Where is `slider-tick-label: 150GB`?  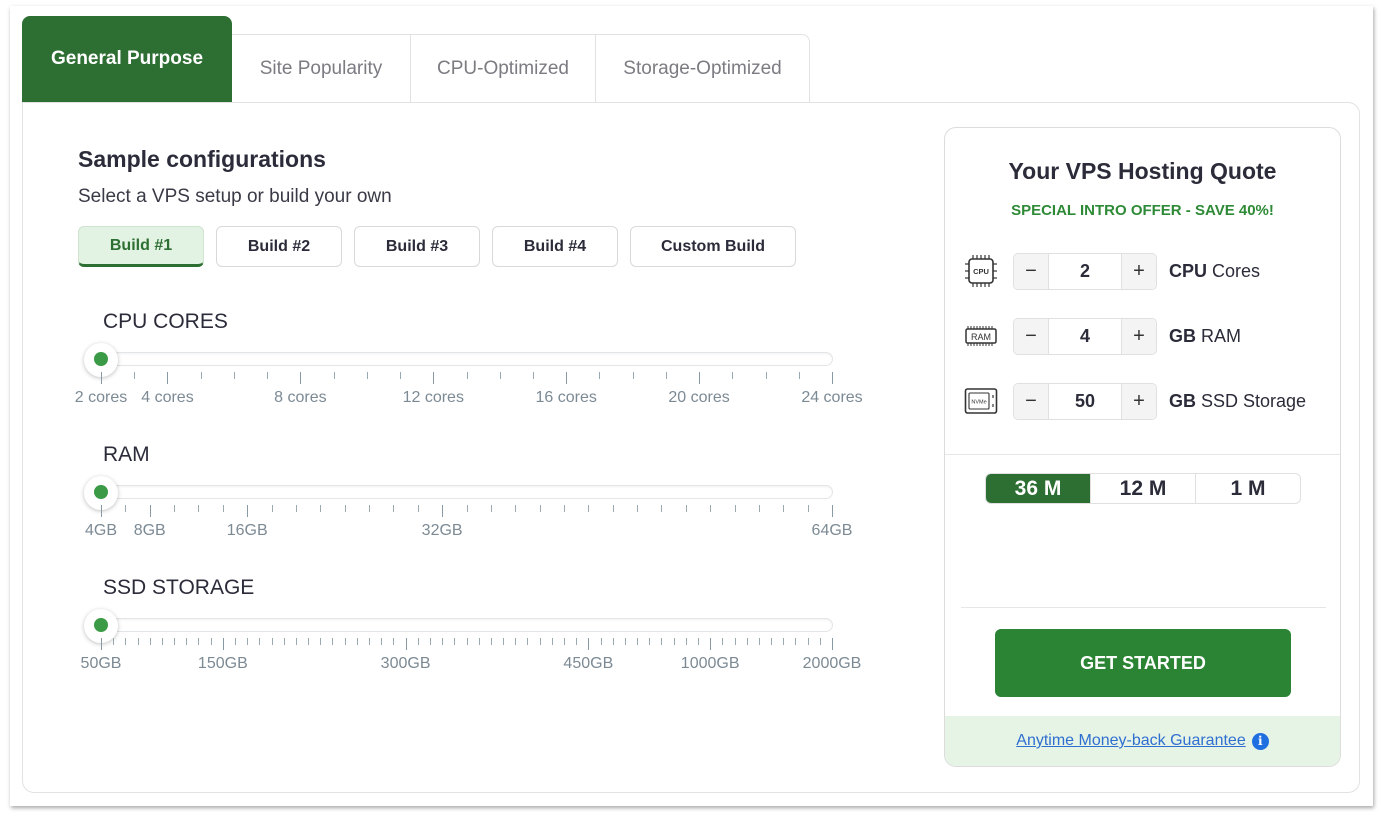 slider-tick-label: 150GB is located at coordinates (222, 663).